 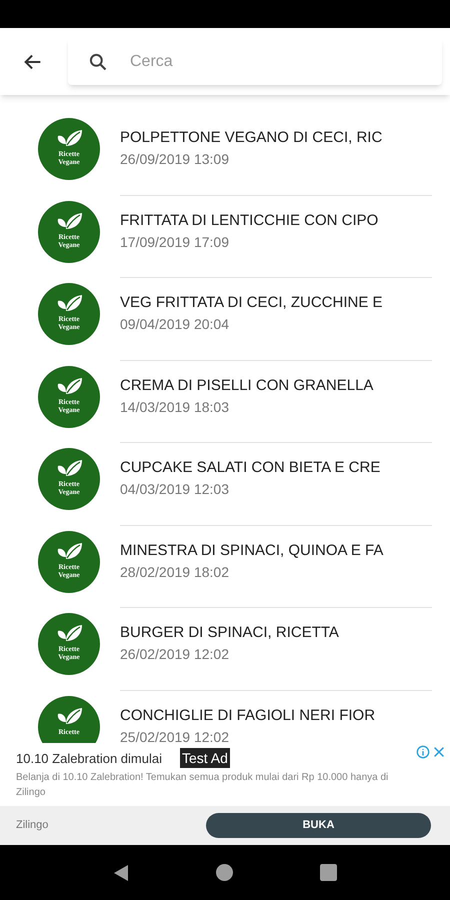 What do you see at coordinates (276, 468) in the screenshot?
I see `recipe-title: CUPCAKE SALATI CON BIETA E CRE` at bounding box center [276, 468].